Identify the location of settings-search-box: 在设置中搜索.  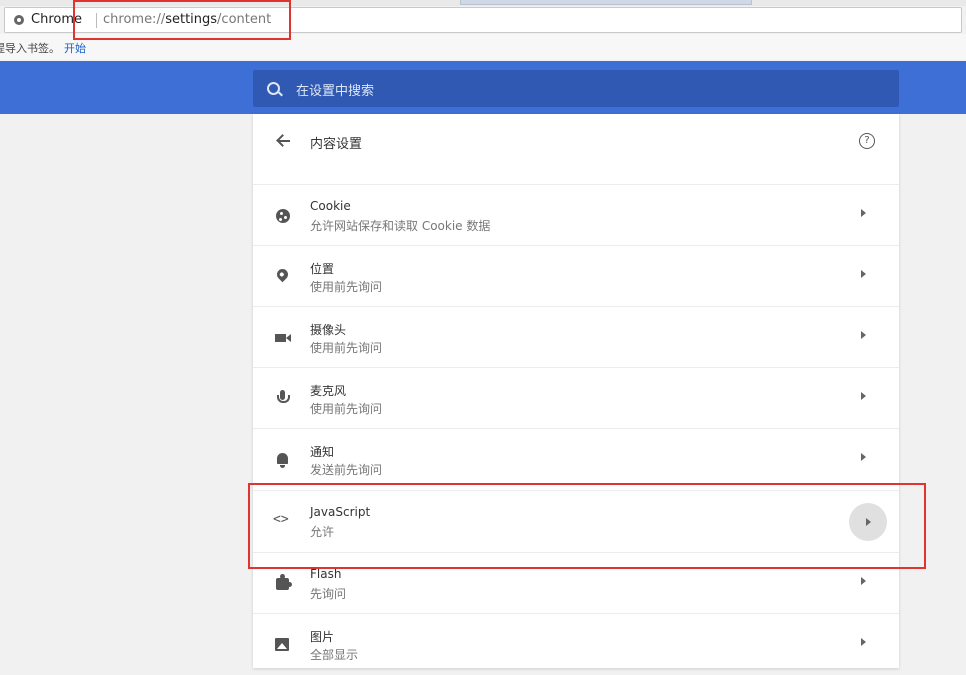
(576, 88).